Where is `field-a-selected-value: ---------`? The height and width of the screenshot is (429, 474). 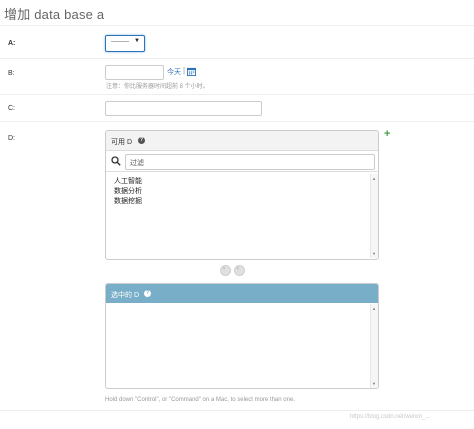
field-a-selected-value: --------- is located at coordinates (120, 42).